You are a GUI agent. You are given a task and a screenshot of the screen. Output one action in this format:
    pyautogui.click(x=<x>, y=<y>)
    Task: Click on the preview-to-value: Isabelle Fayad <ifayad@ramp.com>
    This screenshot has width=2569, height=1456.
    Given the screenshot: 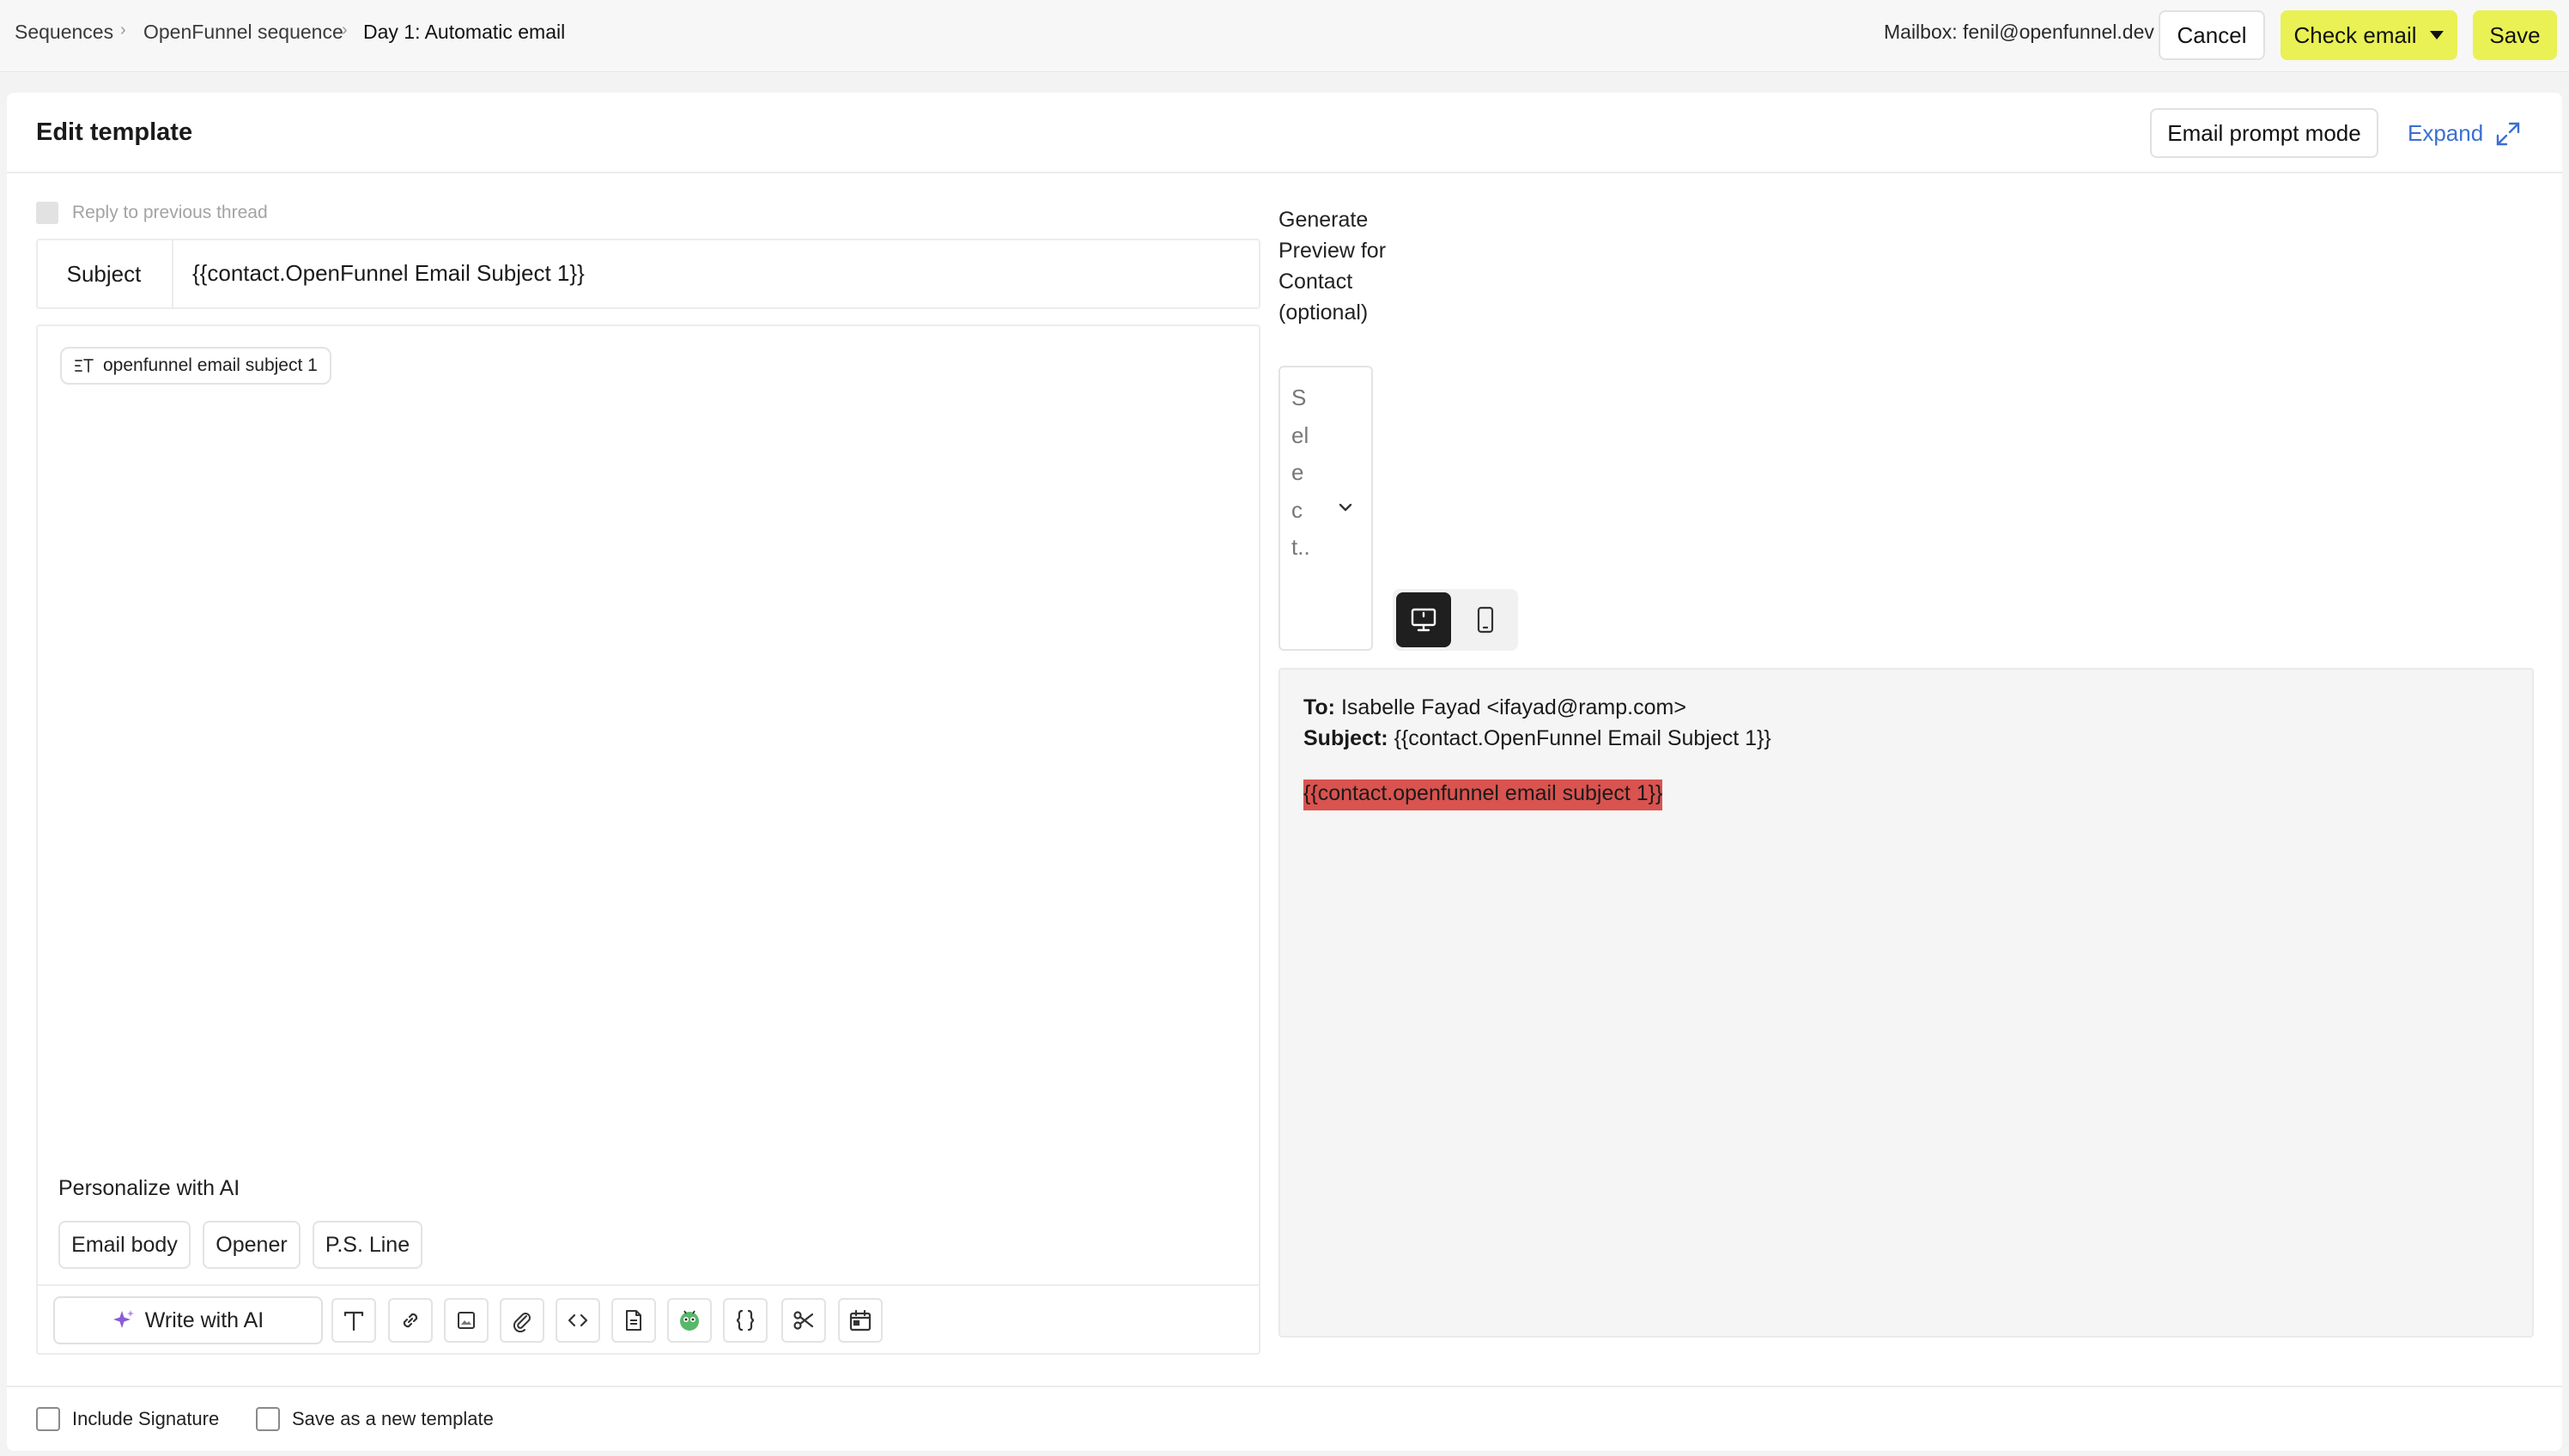 What is the action you would take?
    pyautogui.click(x=1513, y=707)
    